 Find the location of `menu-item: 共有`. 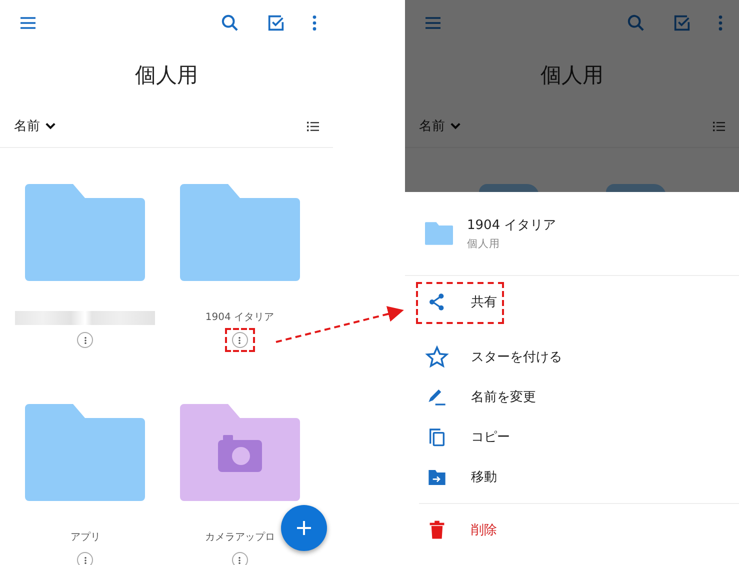

menu-item: 共有 is located at coordinates (484, 302).